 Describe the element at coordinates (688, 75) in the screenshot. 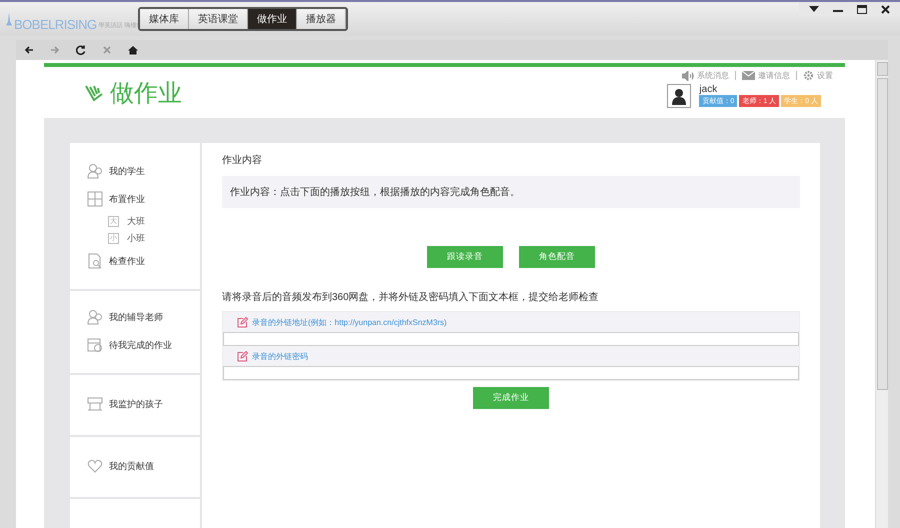

I see `speaker-icon` at that location.